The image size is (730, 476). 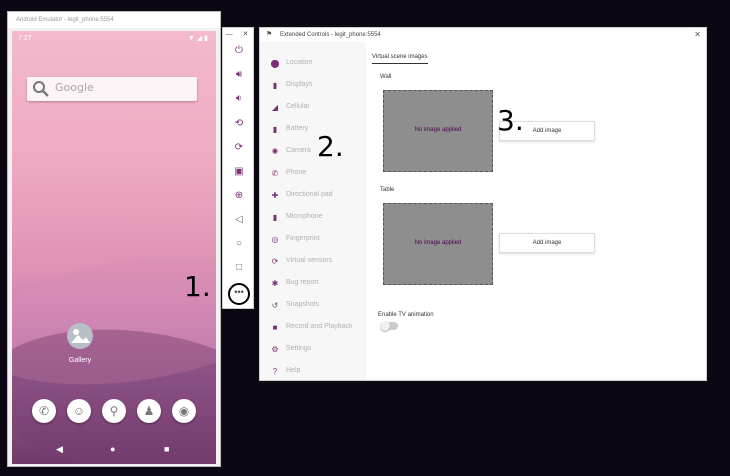 I want to click on wall-label: Wall, so click(x=386, y=77).